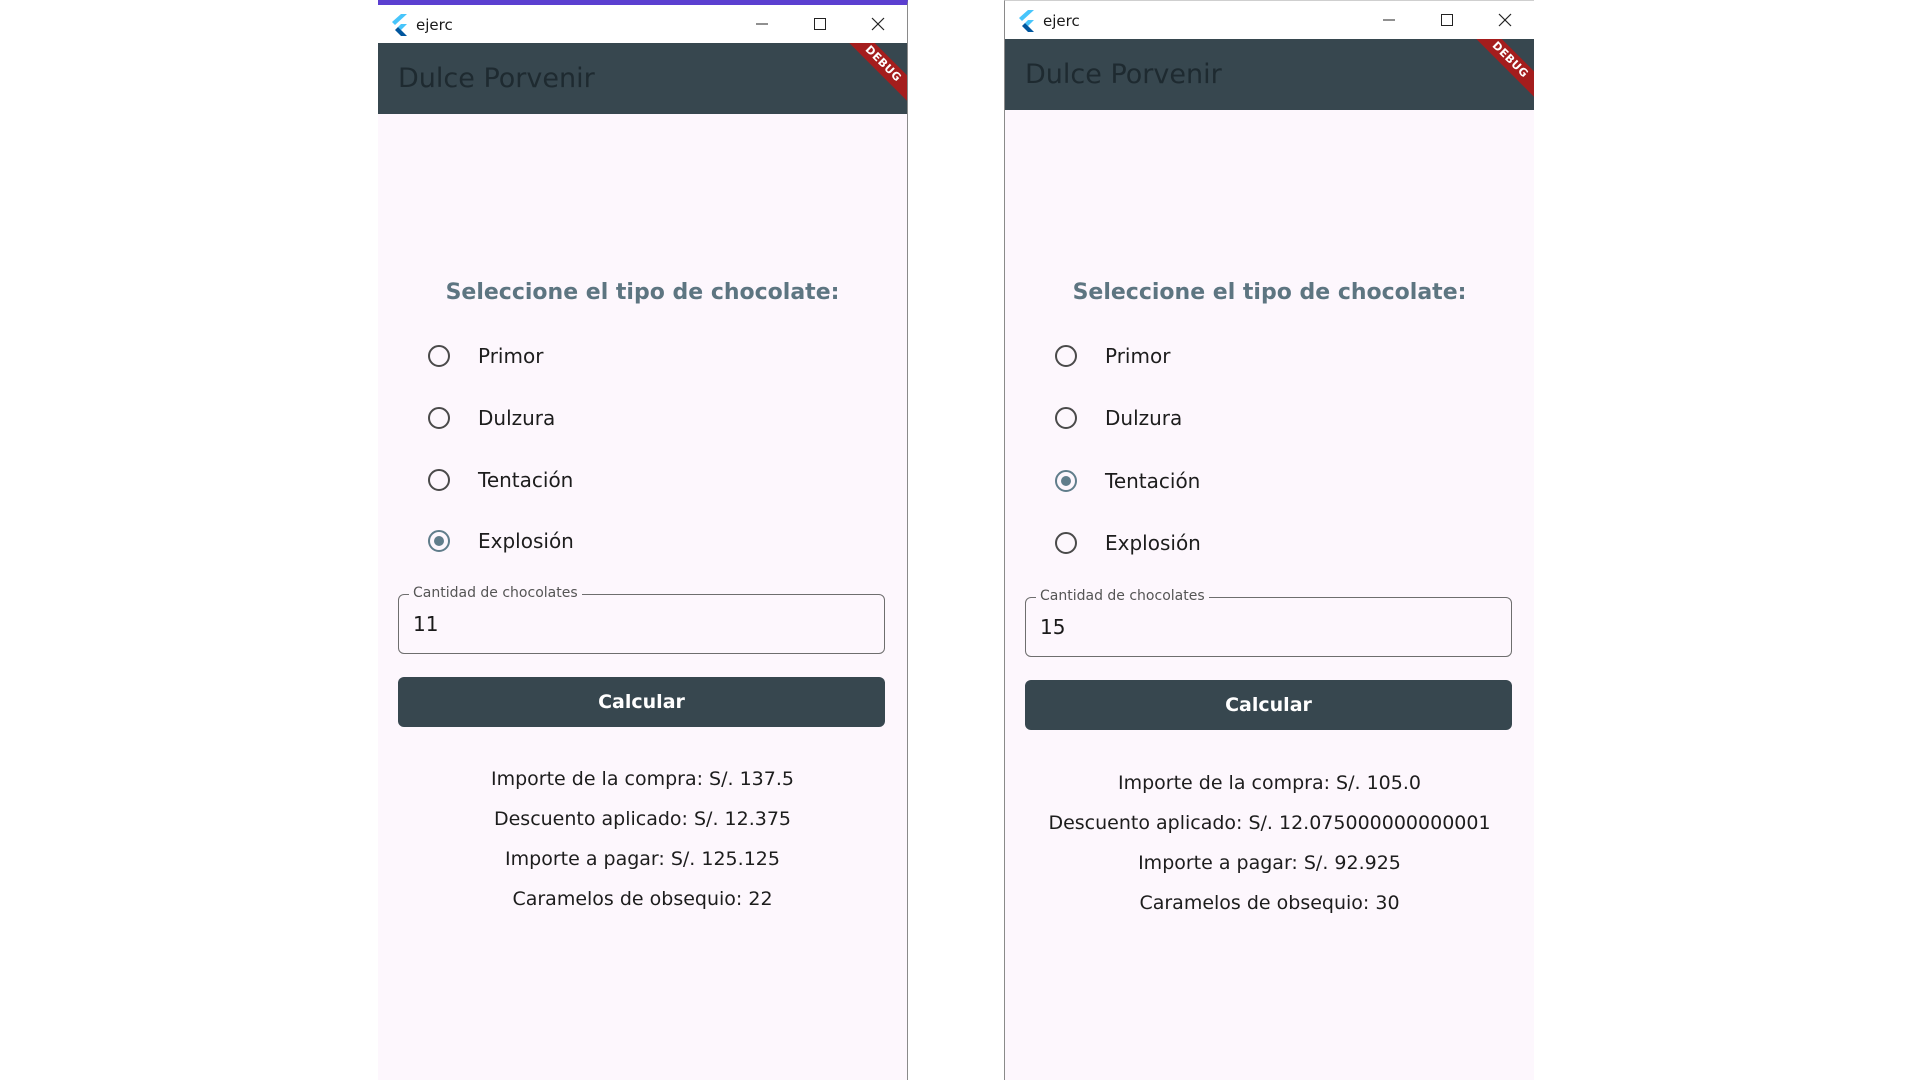  What do you see at coordinates (642, 779) in the screenshot?
I see `result-purchase-amount: Importe de la compra: S/. 137.5` at bounding box center [642, 779].